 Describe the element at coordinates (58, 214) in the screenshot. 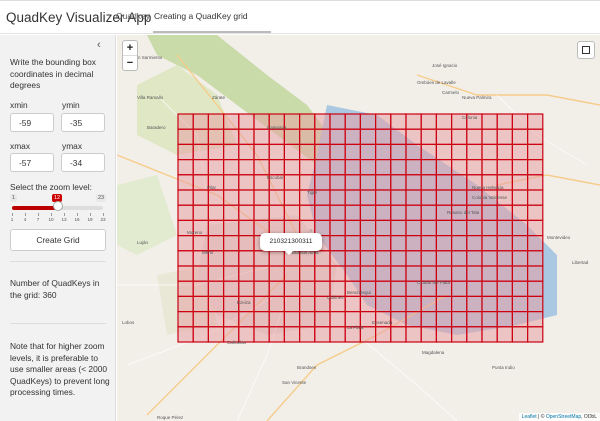

I see `zoom-slider: 1 12 23 1 4 7 10 13 16 19 23` at that location.